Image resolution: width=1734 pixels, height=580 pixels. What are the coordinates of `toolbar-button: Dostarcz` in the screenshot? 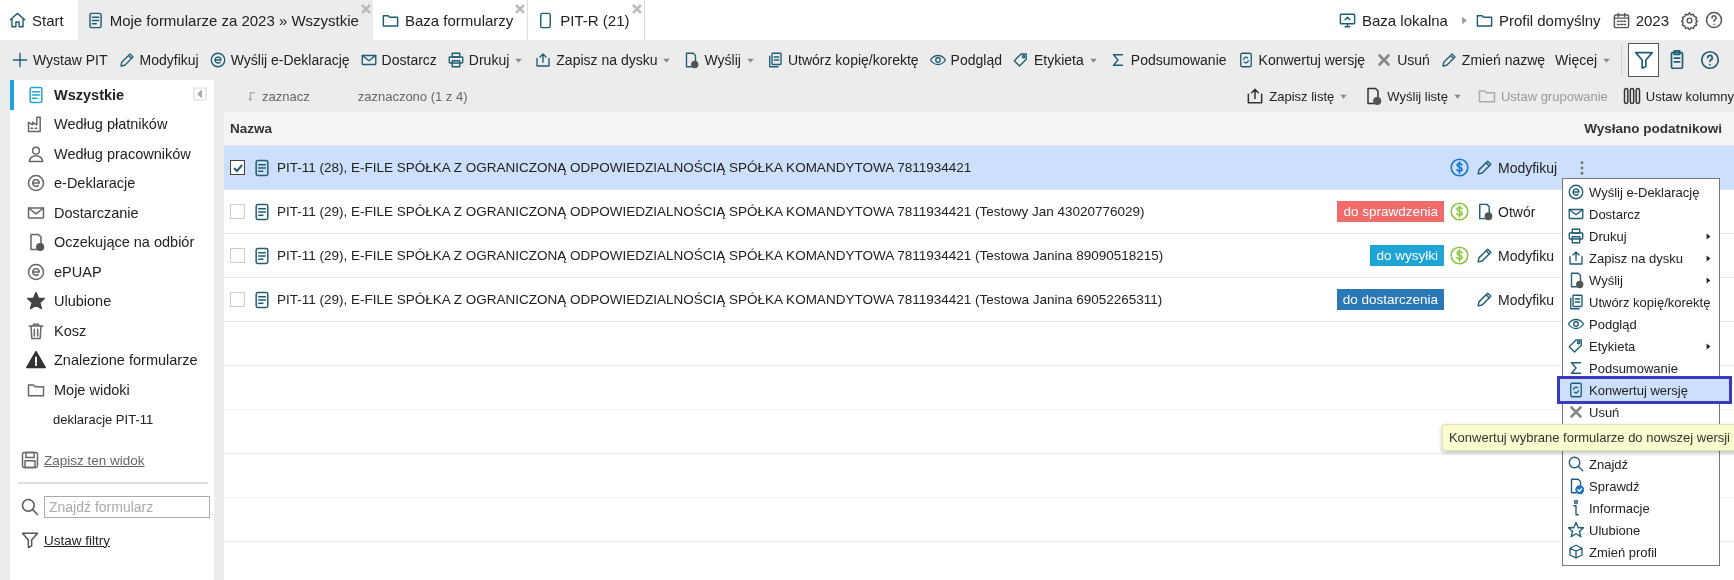 It's located at (398, 60).